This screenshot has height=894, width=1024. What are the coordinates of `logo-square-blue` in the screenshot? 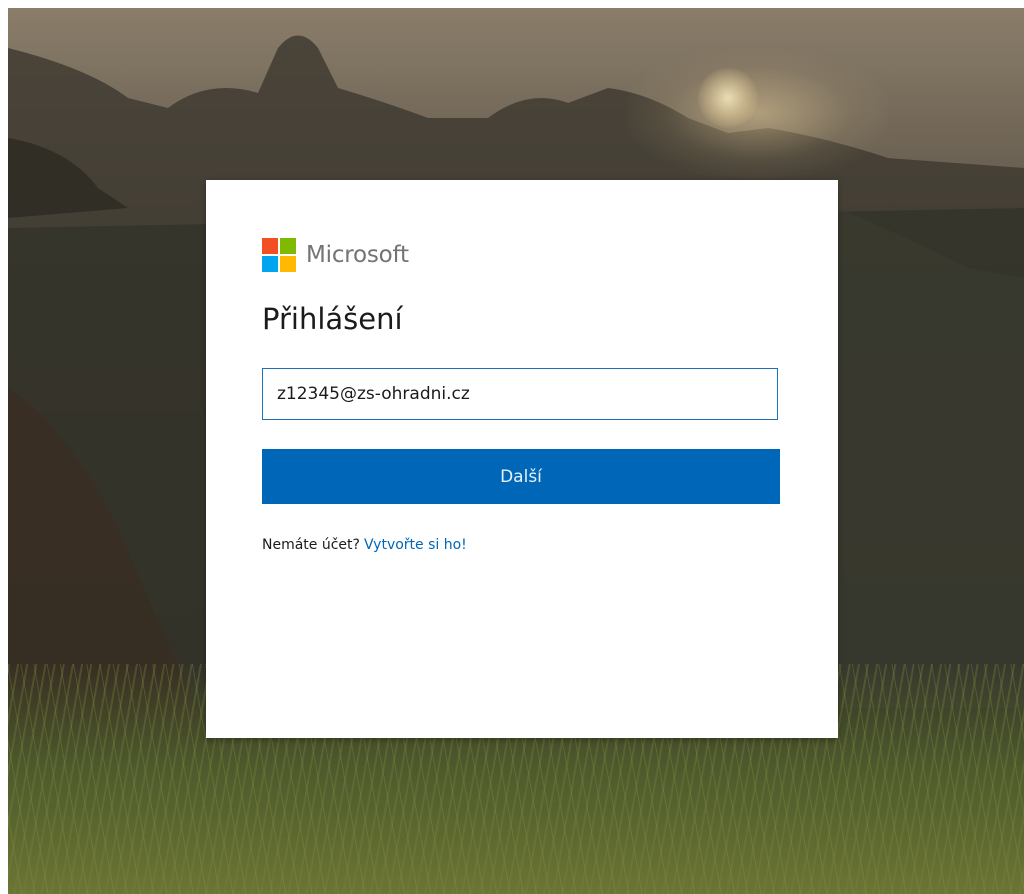 It's located at (270, 264).